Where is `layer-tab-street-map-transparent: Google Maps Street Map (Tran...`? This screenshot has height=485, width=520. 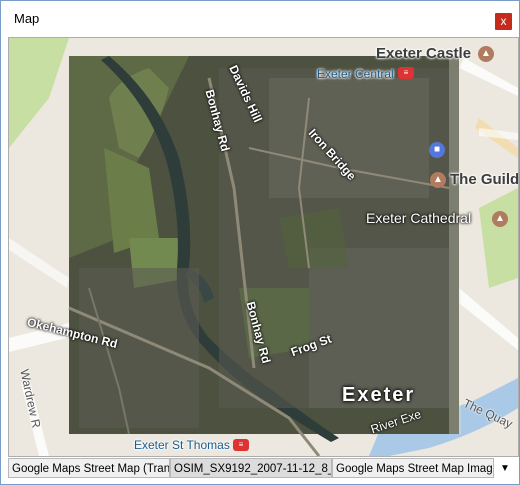 layer-tab-street-map-transparent: Google Maps Street Map (Tran... is located at coordinates (89, 468).